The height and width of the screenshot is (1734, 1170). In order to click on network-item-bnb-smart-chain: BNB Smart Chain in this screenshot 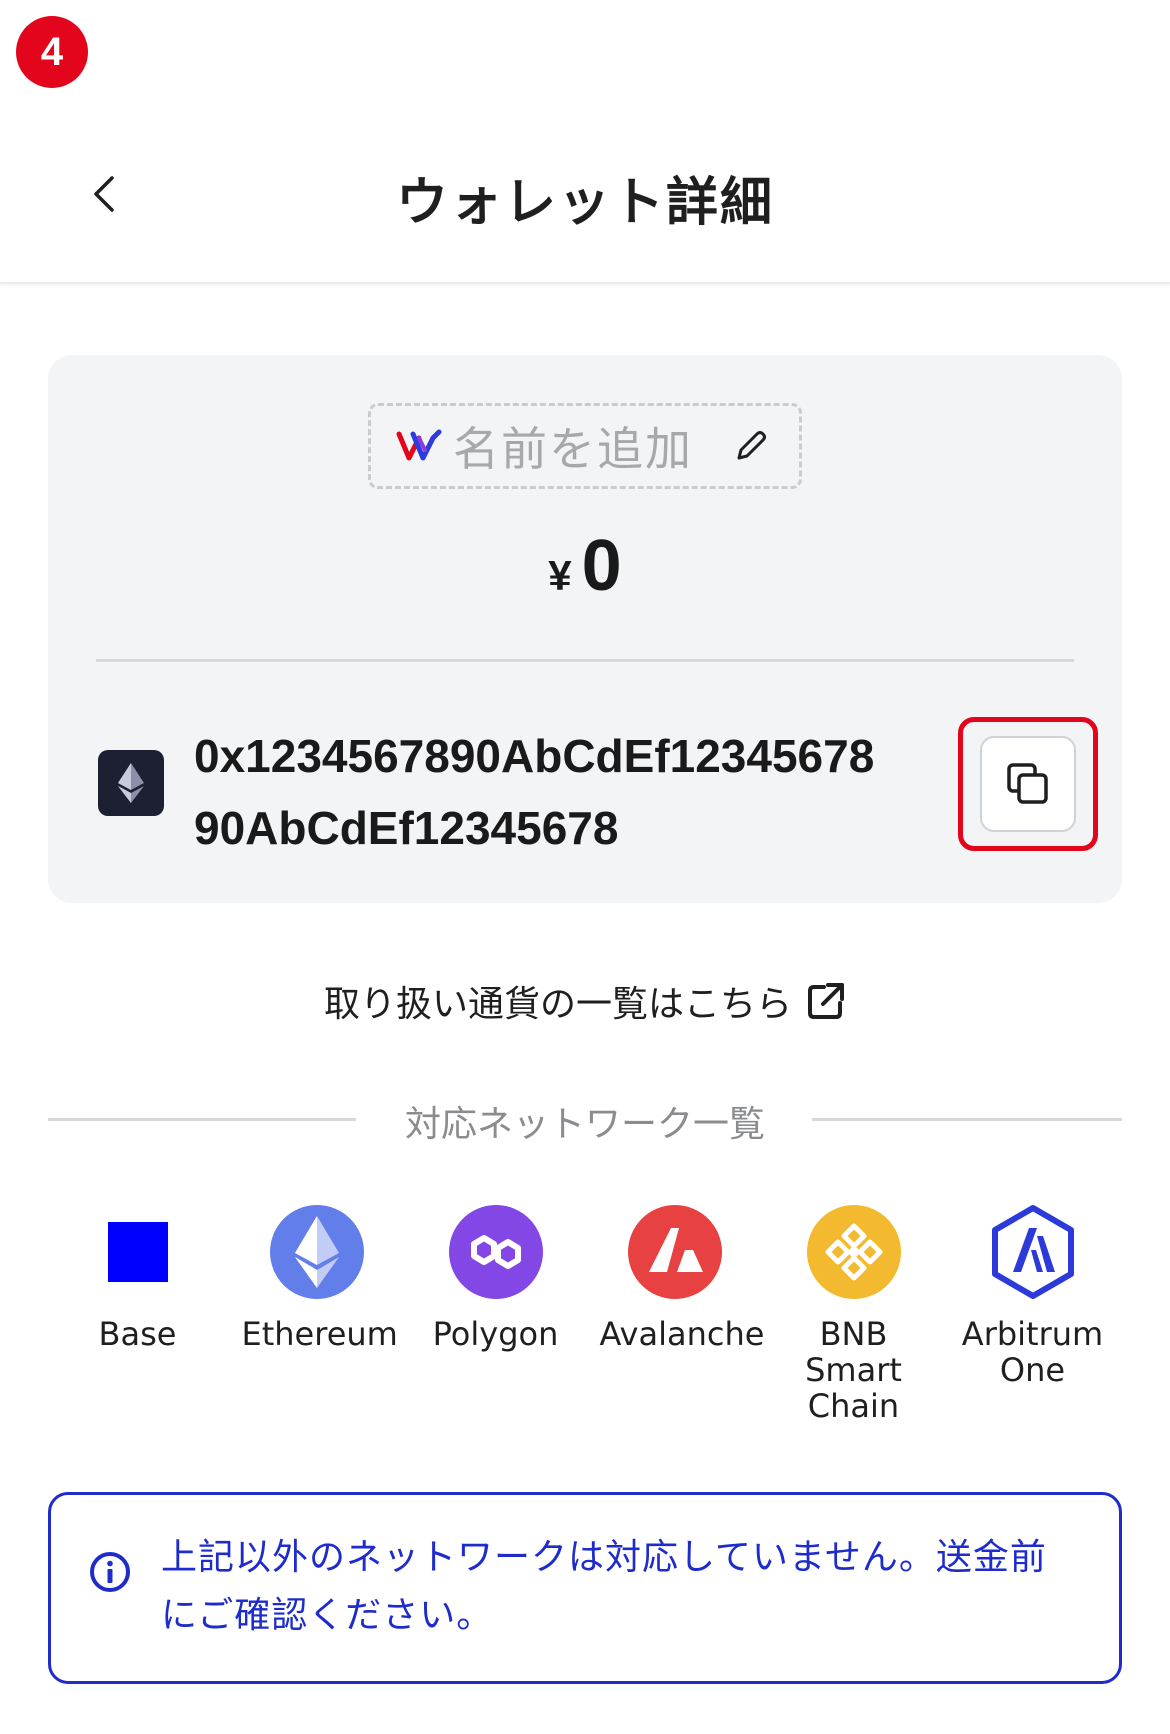, I will do `click(853, 1324)`.